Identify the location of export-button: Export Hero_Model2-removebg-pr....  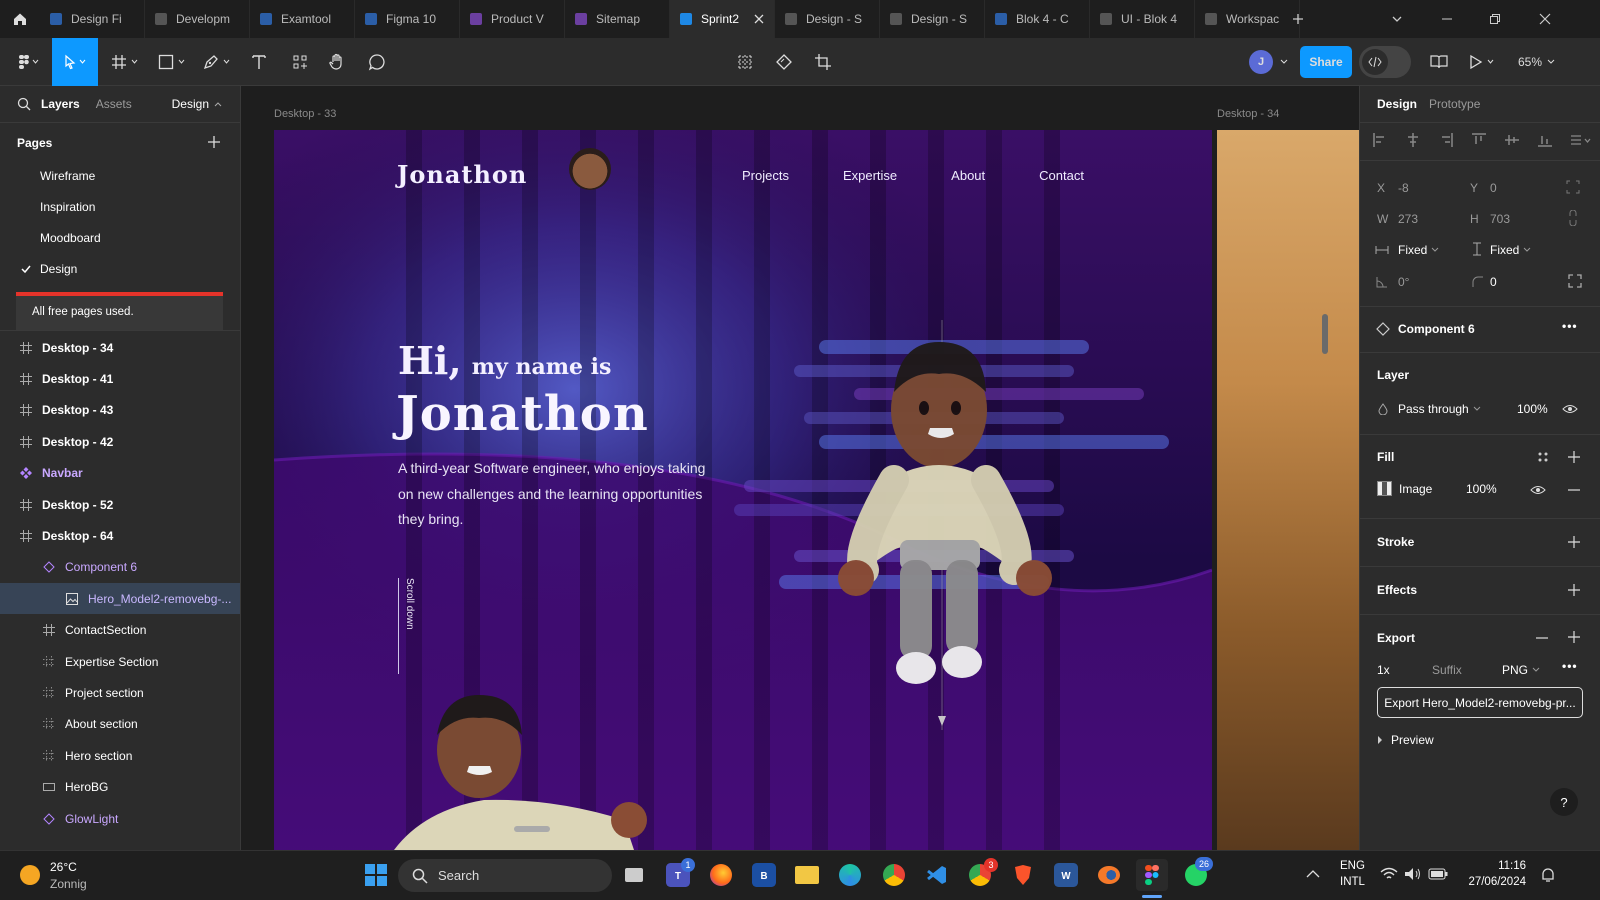
(1480, 702).